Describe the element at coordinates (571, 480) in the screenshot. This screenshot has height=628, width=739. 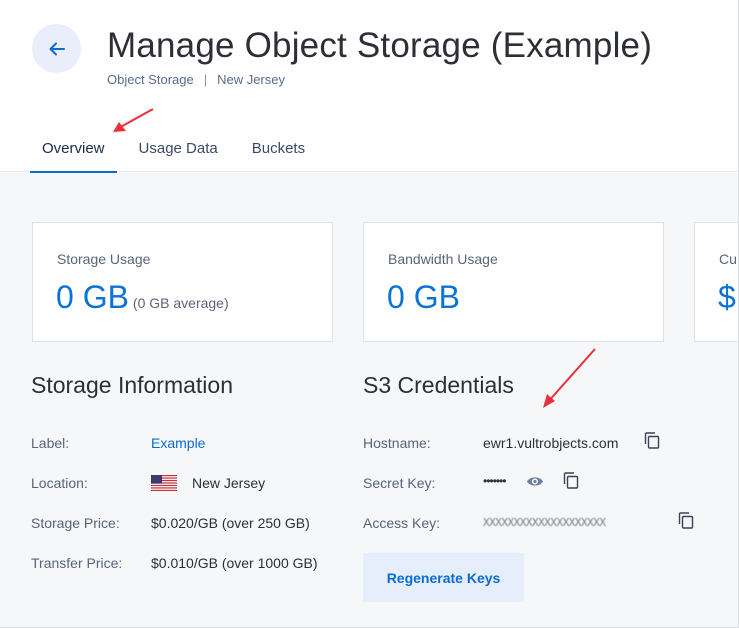
I see `copy-secret-key-icon` at that location.